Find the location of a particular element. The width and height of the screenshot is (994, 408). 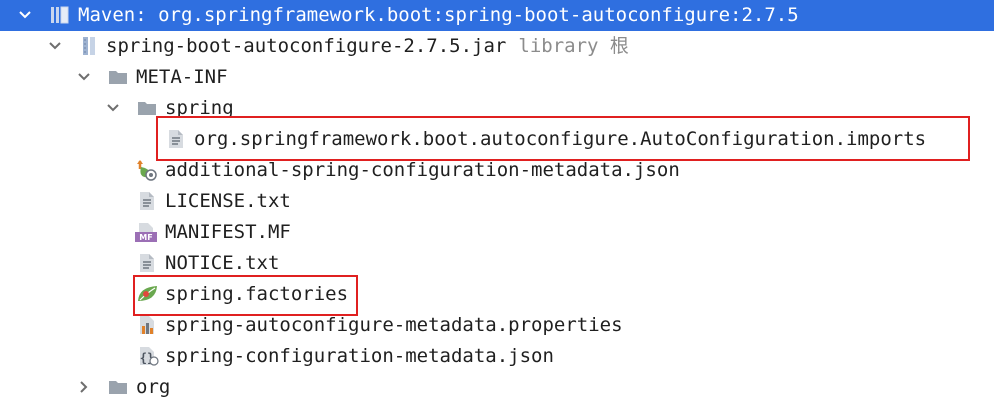

json-file-icon: {} is located at coordinates (148, 356).